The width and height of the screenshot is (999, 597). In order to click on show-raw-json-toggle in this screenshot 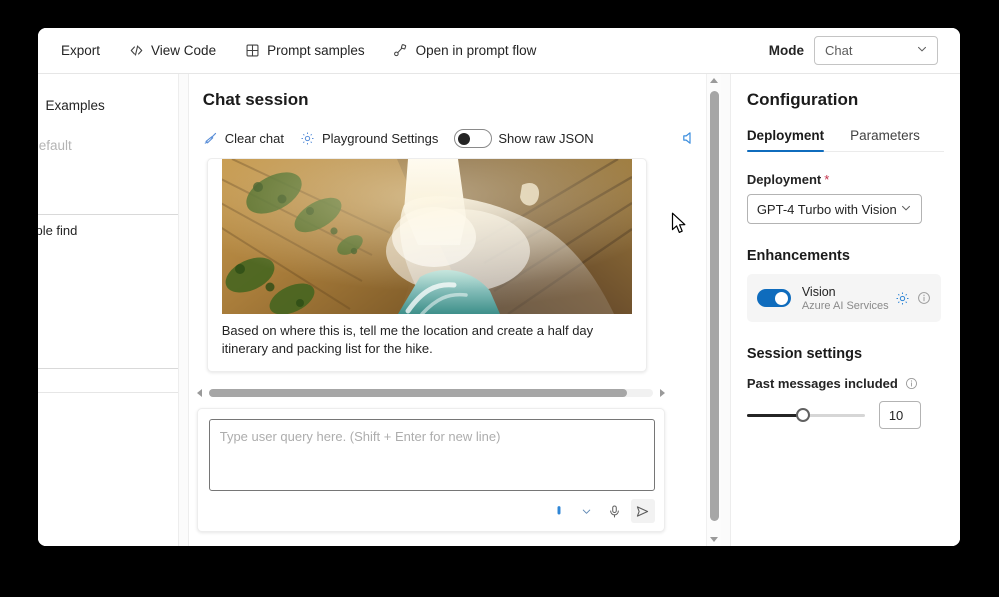, I will do `click(473, 138)`.